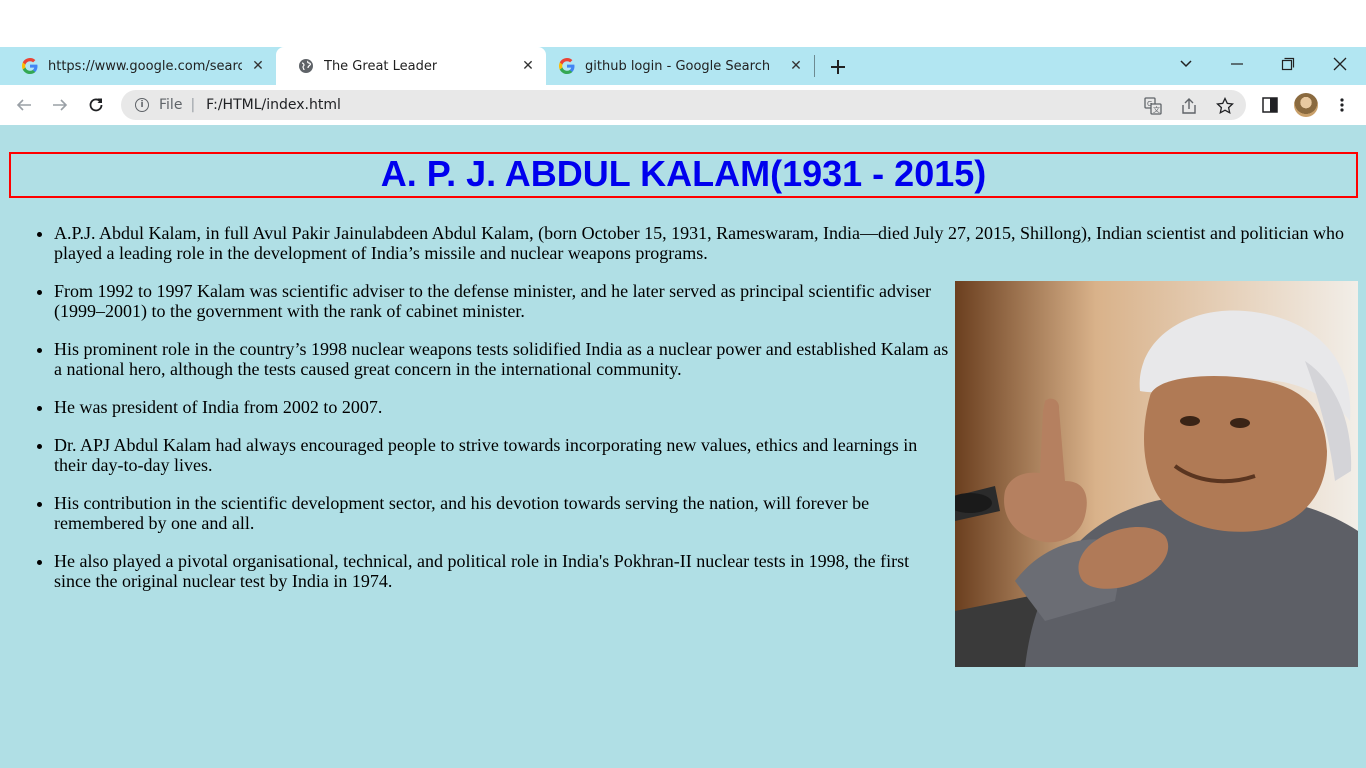  What do you see at coordinates (1237, 64) in the screenshot?
I see `minimize-icon` at bounding box center [1237, 64].